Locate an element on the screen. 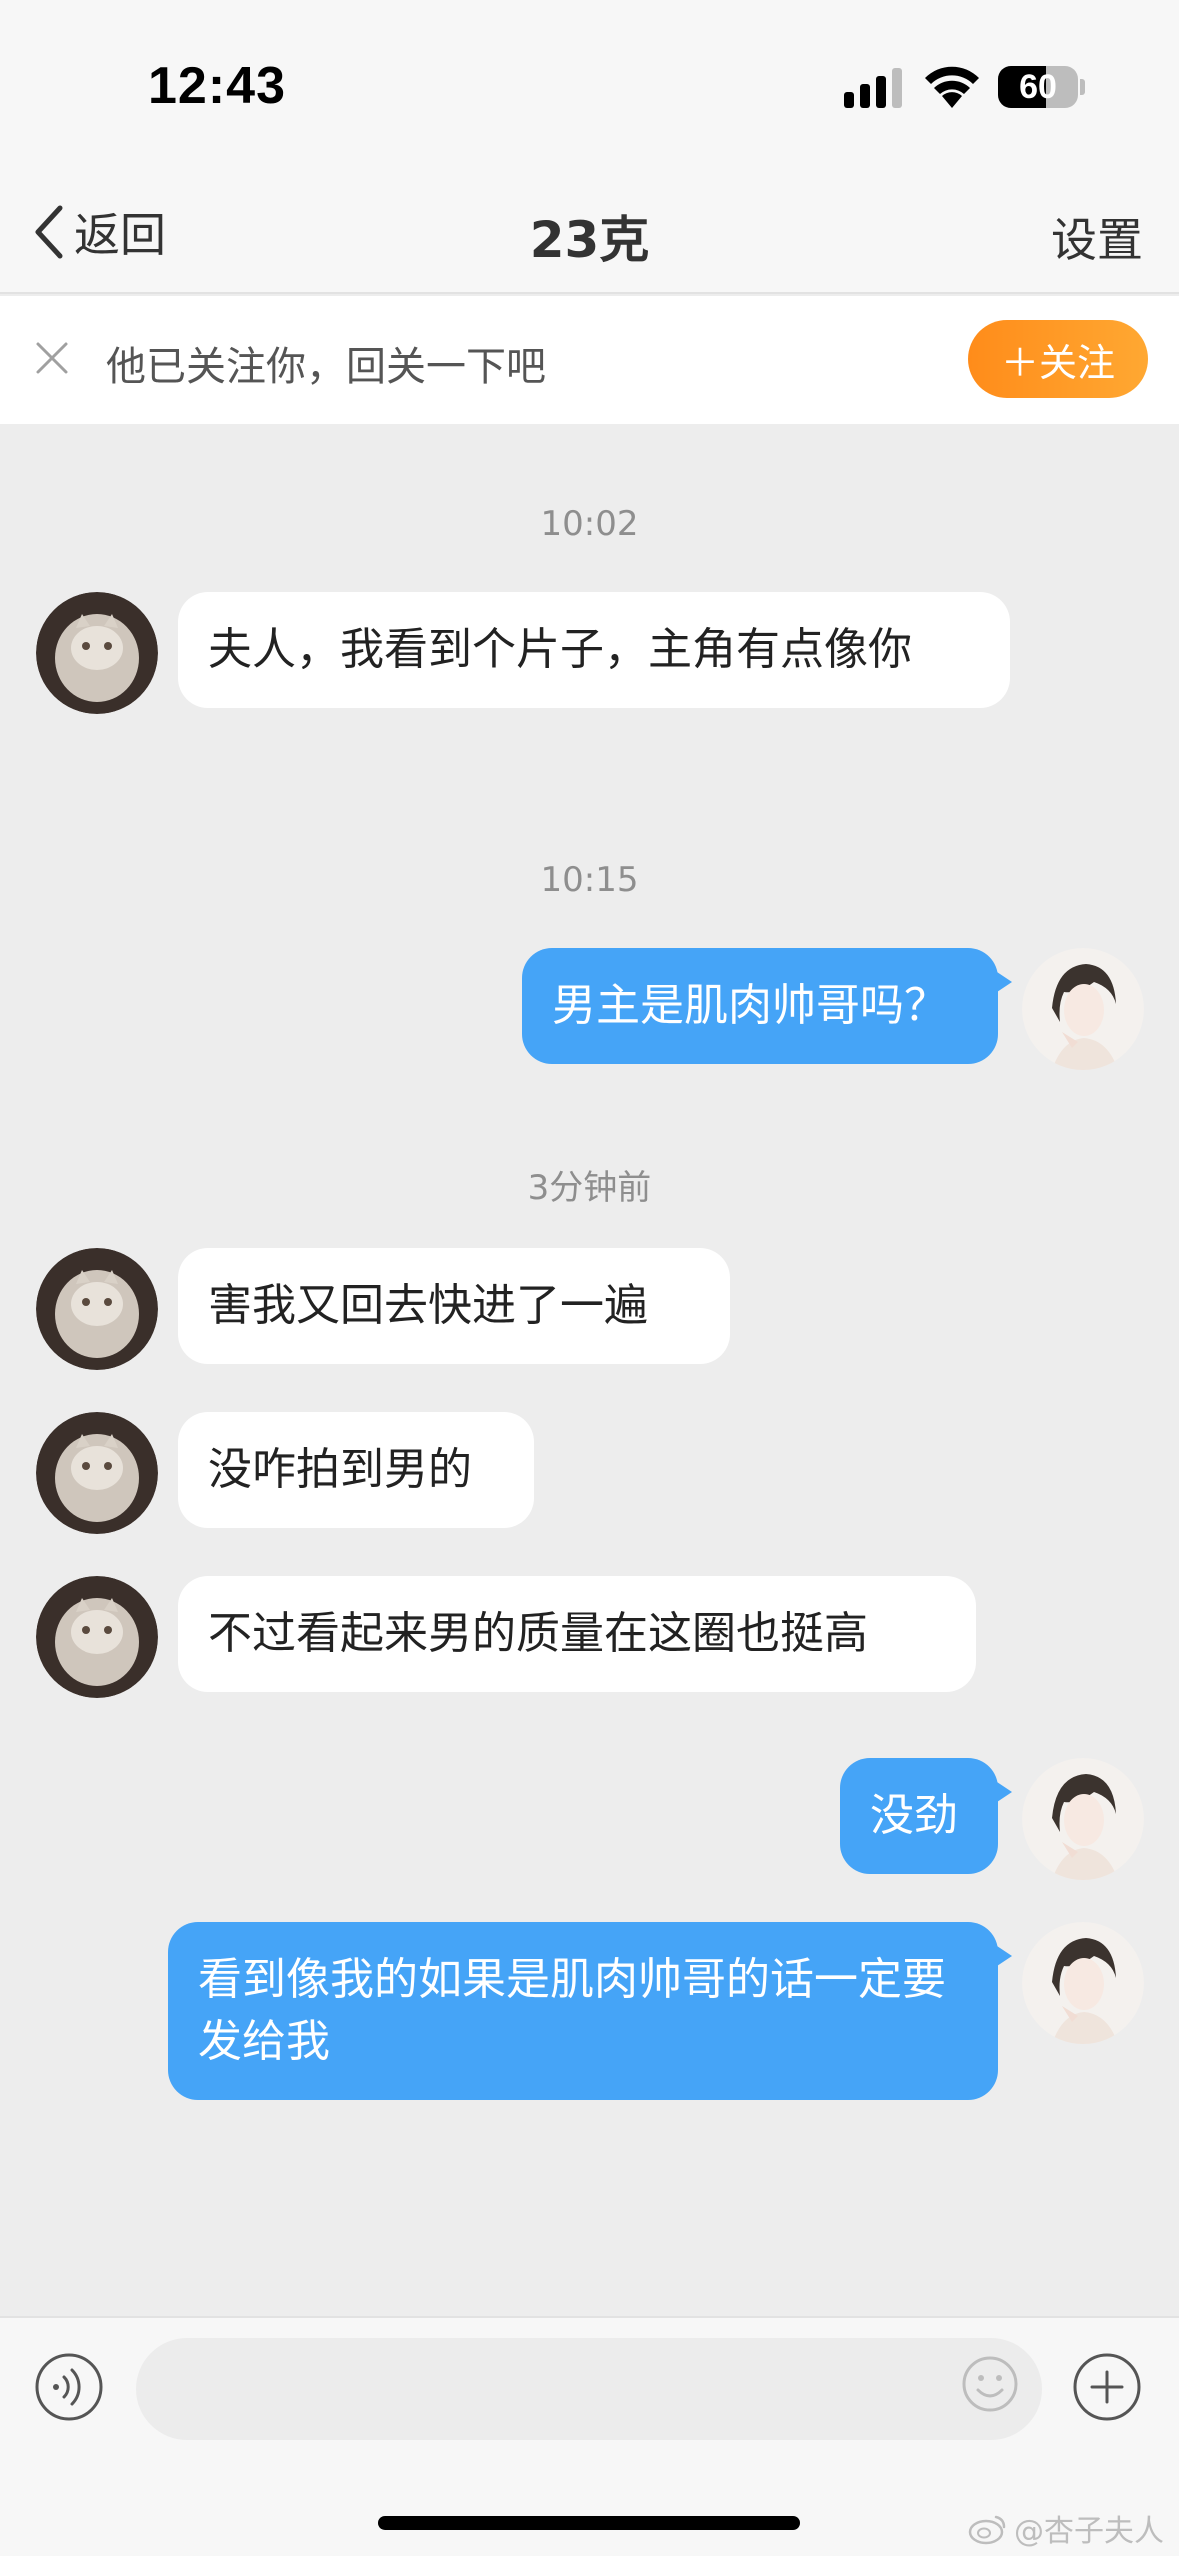 This screenshot has height=2556, width=1179. message-bubble-outgoing: 没劲 is located at coordinates (926, 1816).